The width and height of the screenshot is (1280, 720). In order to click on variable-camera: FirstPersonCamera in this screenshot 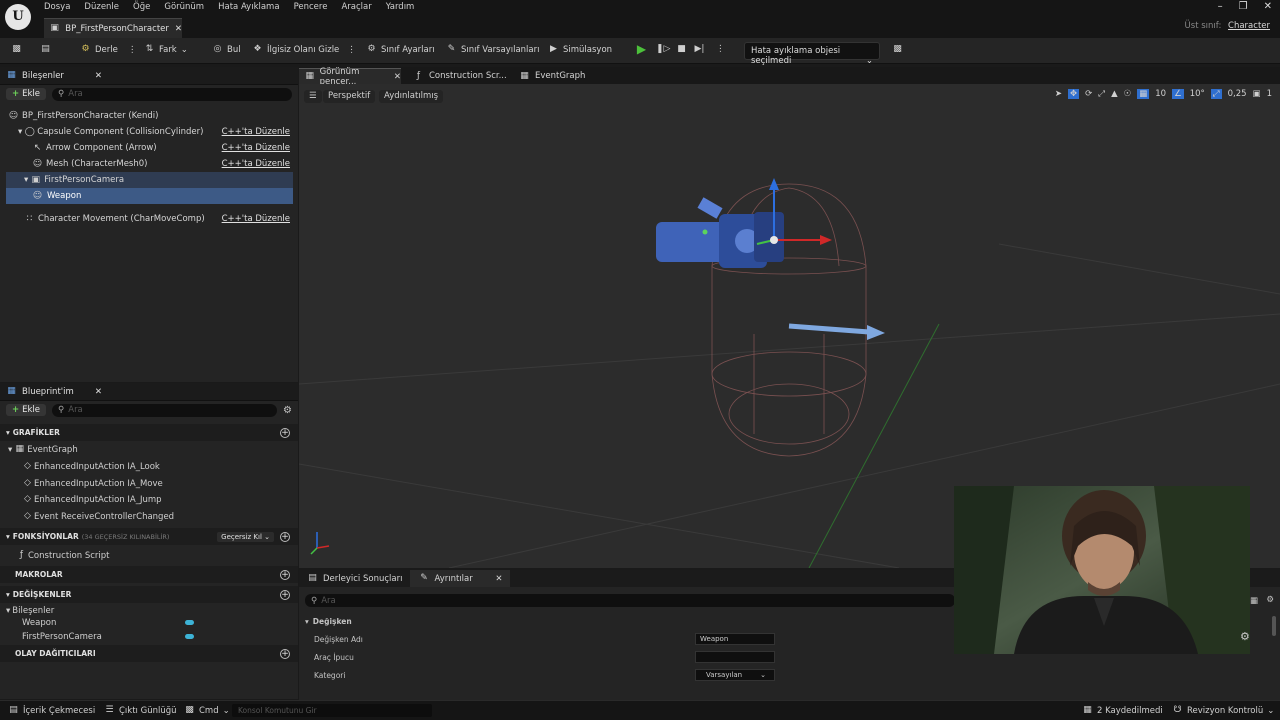, I will do `click(108, 636)`.